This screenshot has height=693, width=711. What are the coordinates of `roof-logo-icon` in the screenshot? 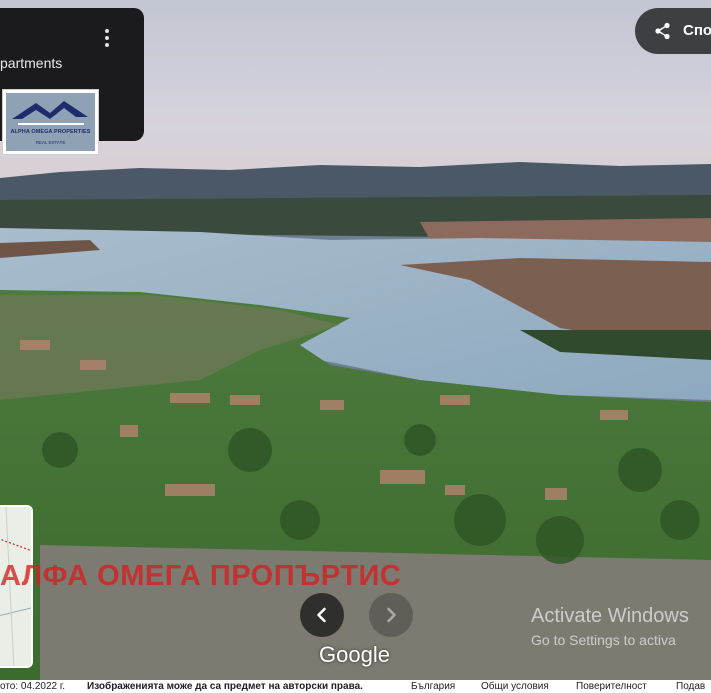 It's located at (50, 113).